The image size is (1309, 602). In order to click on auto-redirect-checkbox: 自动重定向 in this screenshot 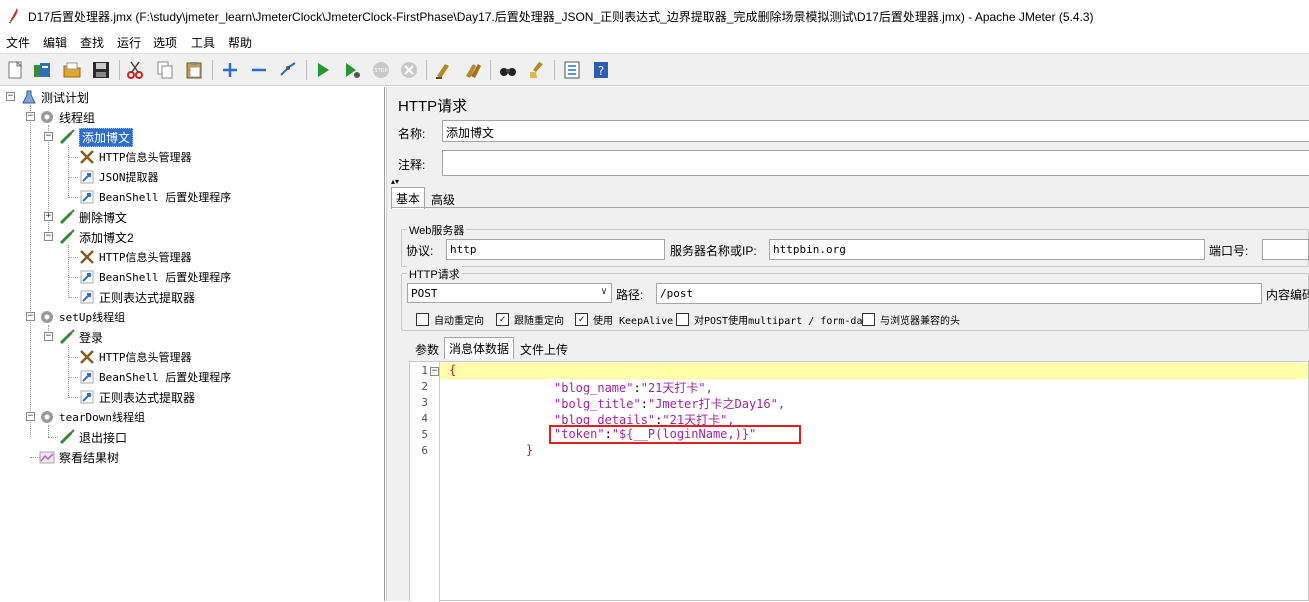, I will do `click(450, 319)`.